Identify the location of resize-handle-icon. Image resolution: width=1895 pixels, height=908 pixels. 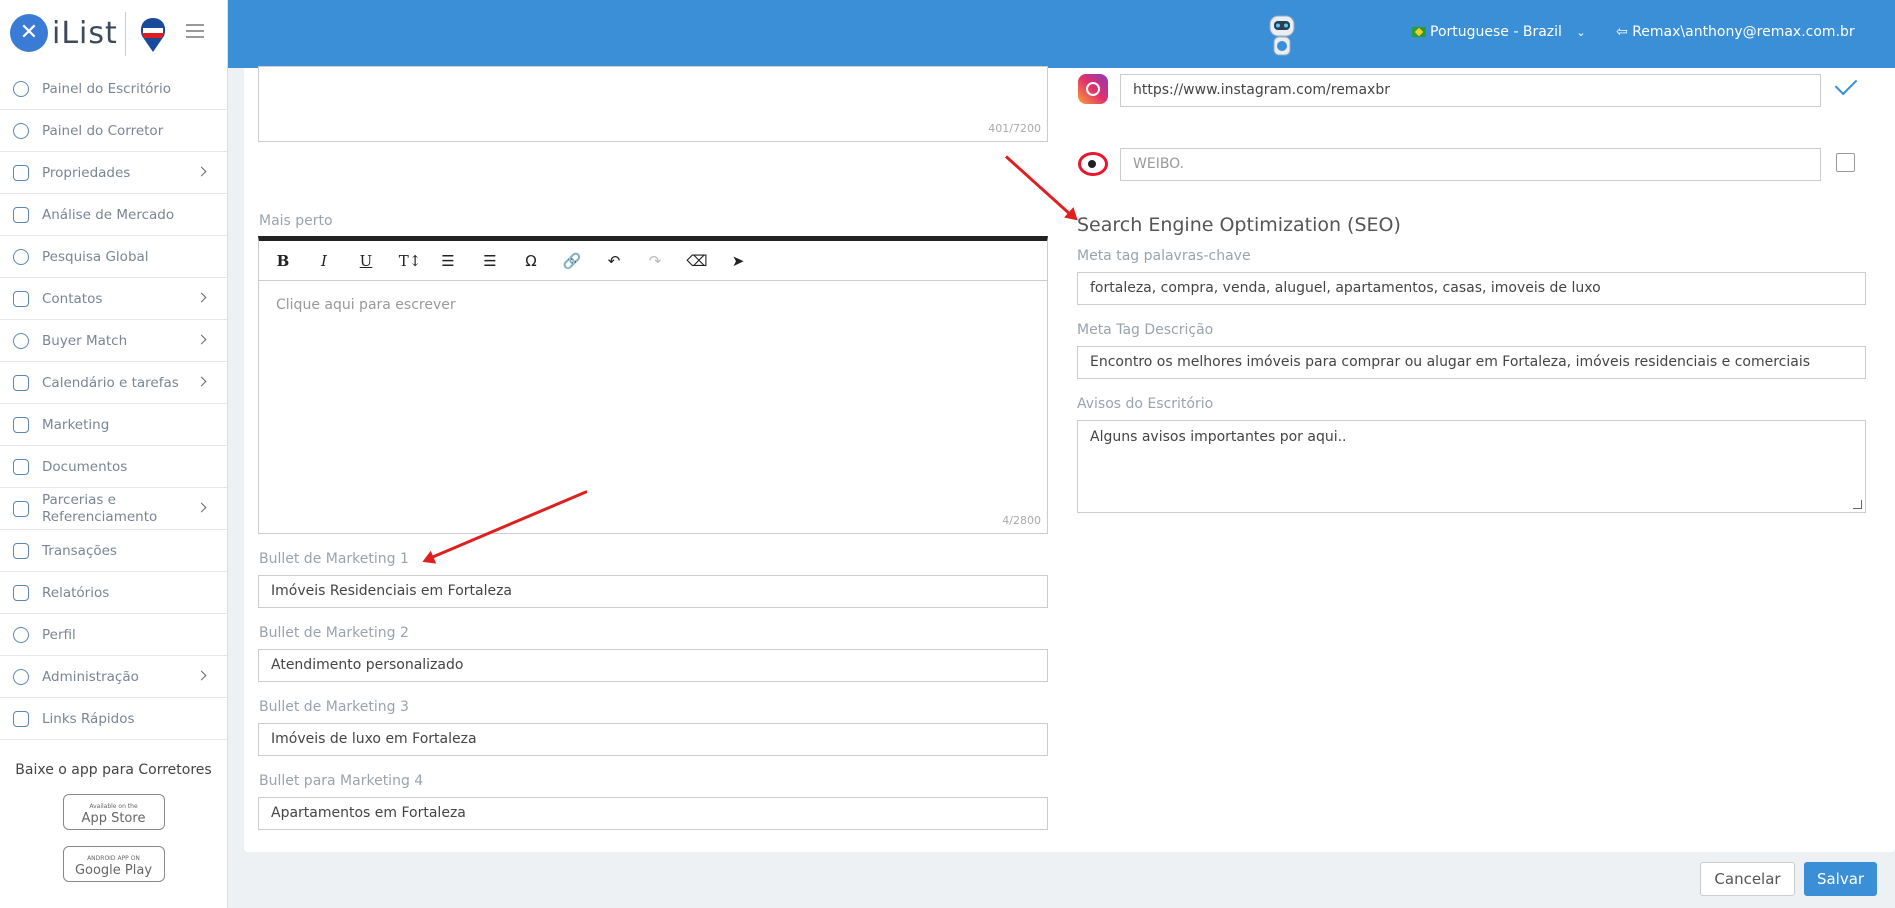
(1857, 504).